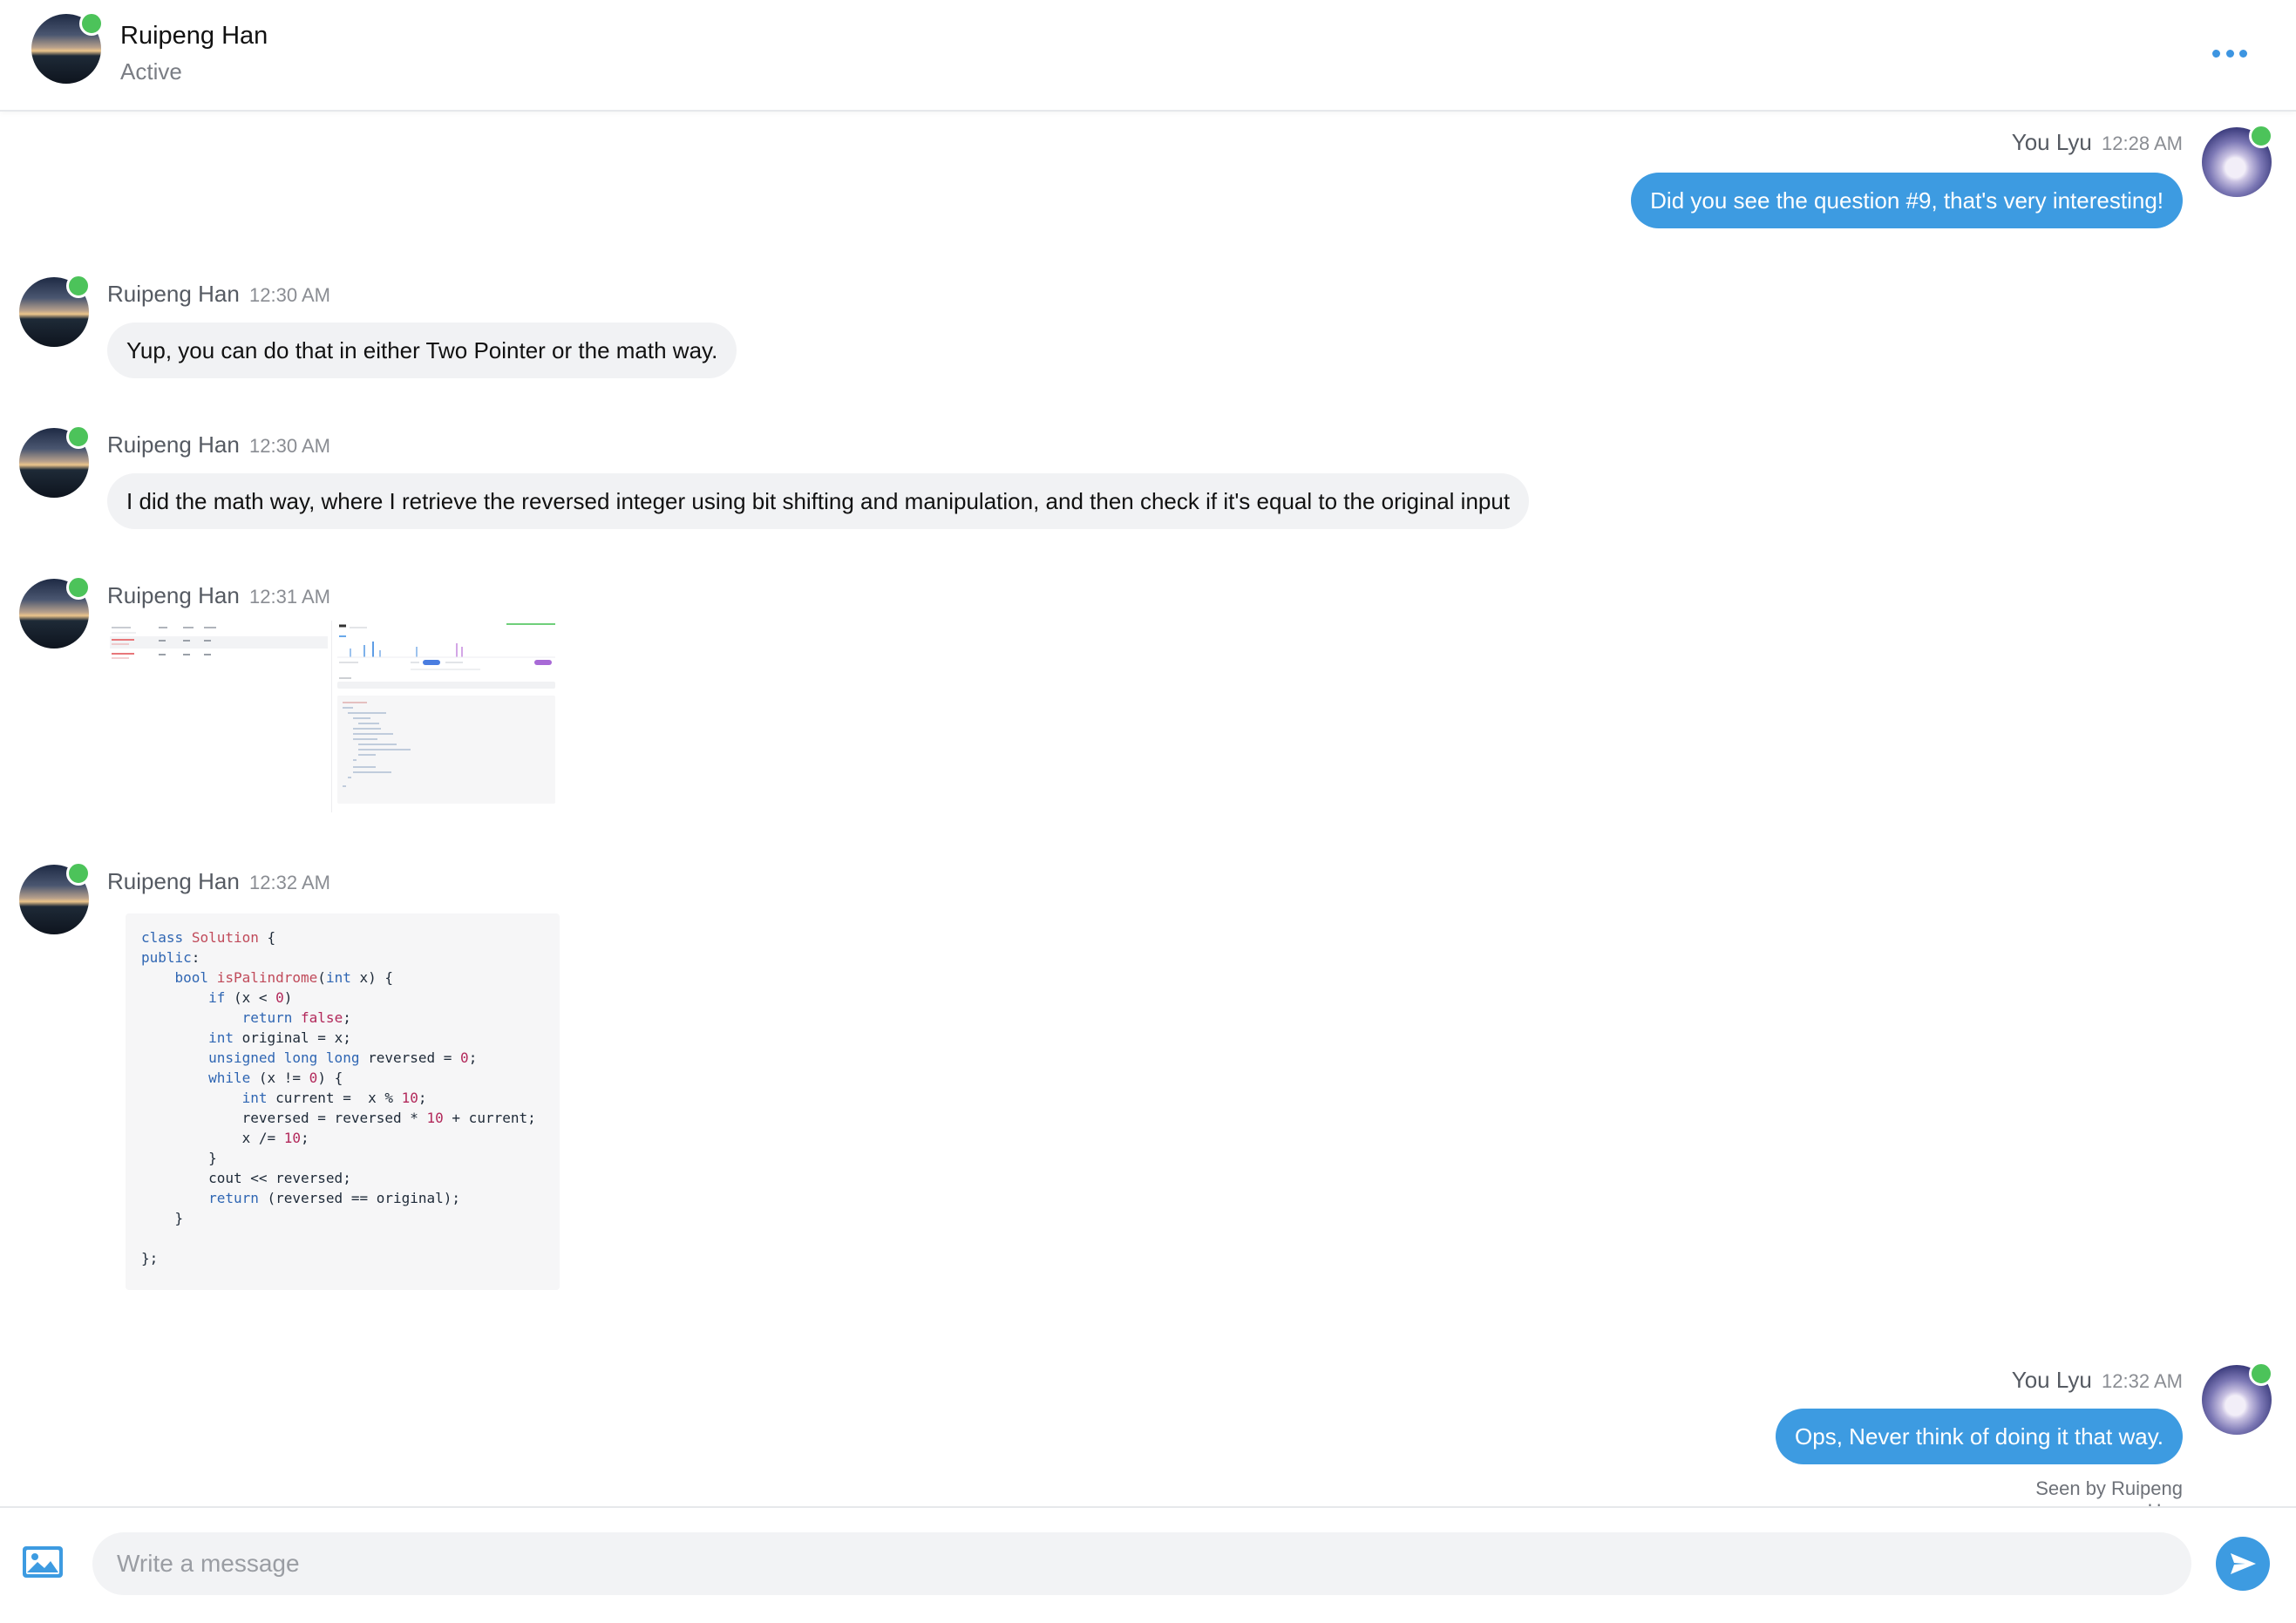 The width and height of the screenshot is (2296, 1623). I want to click on more-options-icon, so click(2230, 53).